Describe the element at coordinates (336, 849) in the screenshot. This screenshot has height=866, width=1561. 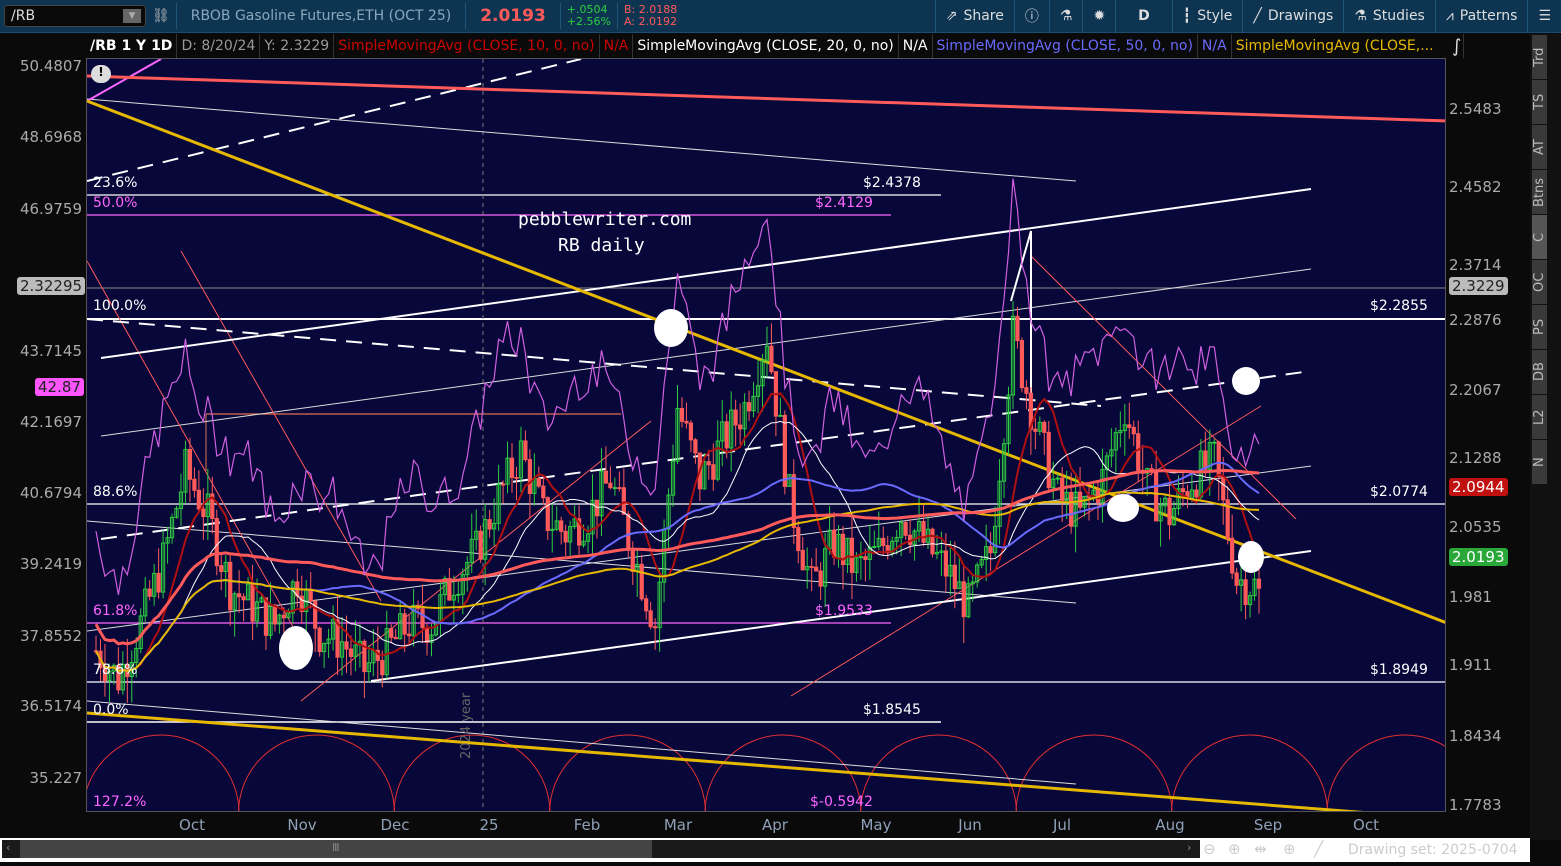
I see `scrollbar-thumb: Ⅲ` at that location.